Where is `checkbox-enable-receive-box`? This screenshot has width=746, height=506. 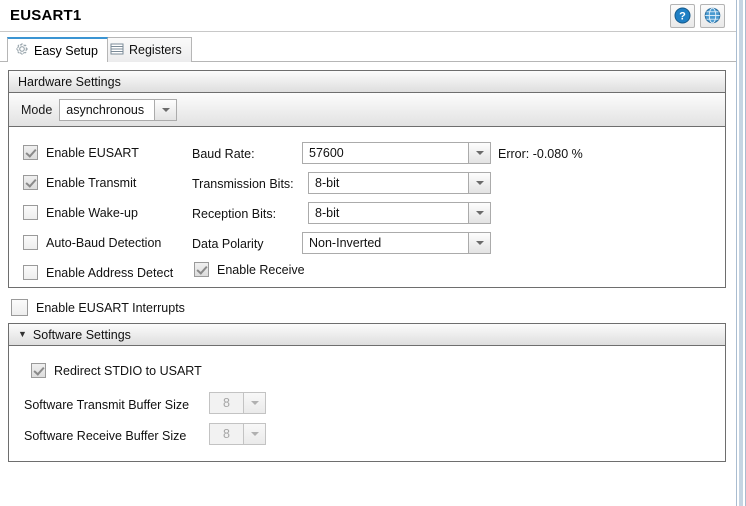
checkbox-enable-receive-box is located at coordinates (201, 269).